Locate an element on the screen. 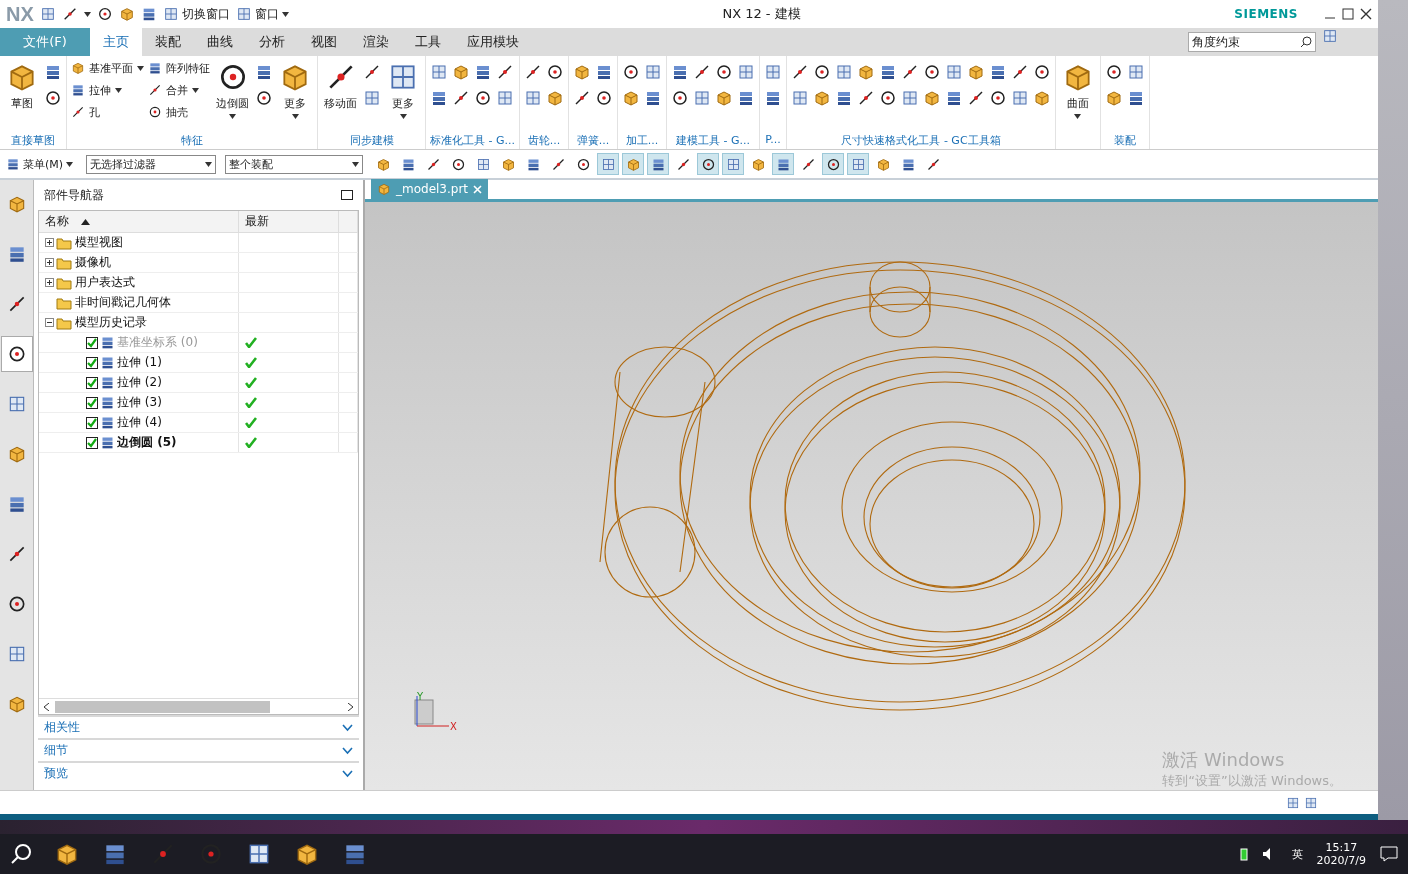 The width and height of the screenshot is (1408, 874). ribbon-tab: 分析 is located at coordinates (272, 42).